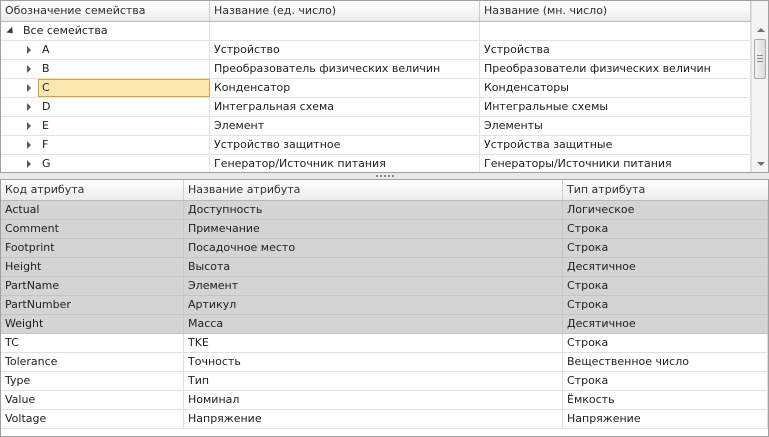 The height and width of the screenshot is (437, 769). Describe the element at coordinates (759, 86) in the screenshot. I see `families-vertical-scrollbar` at that location.